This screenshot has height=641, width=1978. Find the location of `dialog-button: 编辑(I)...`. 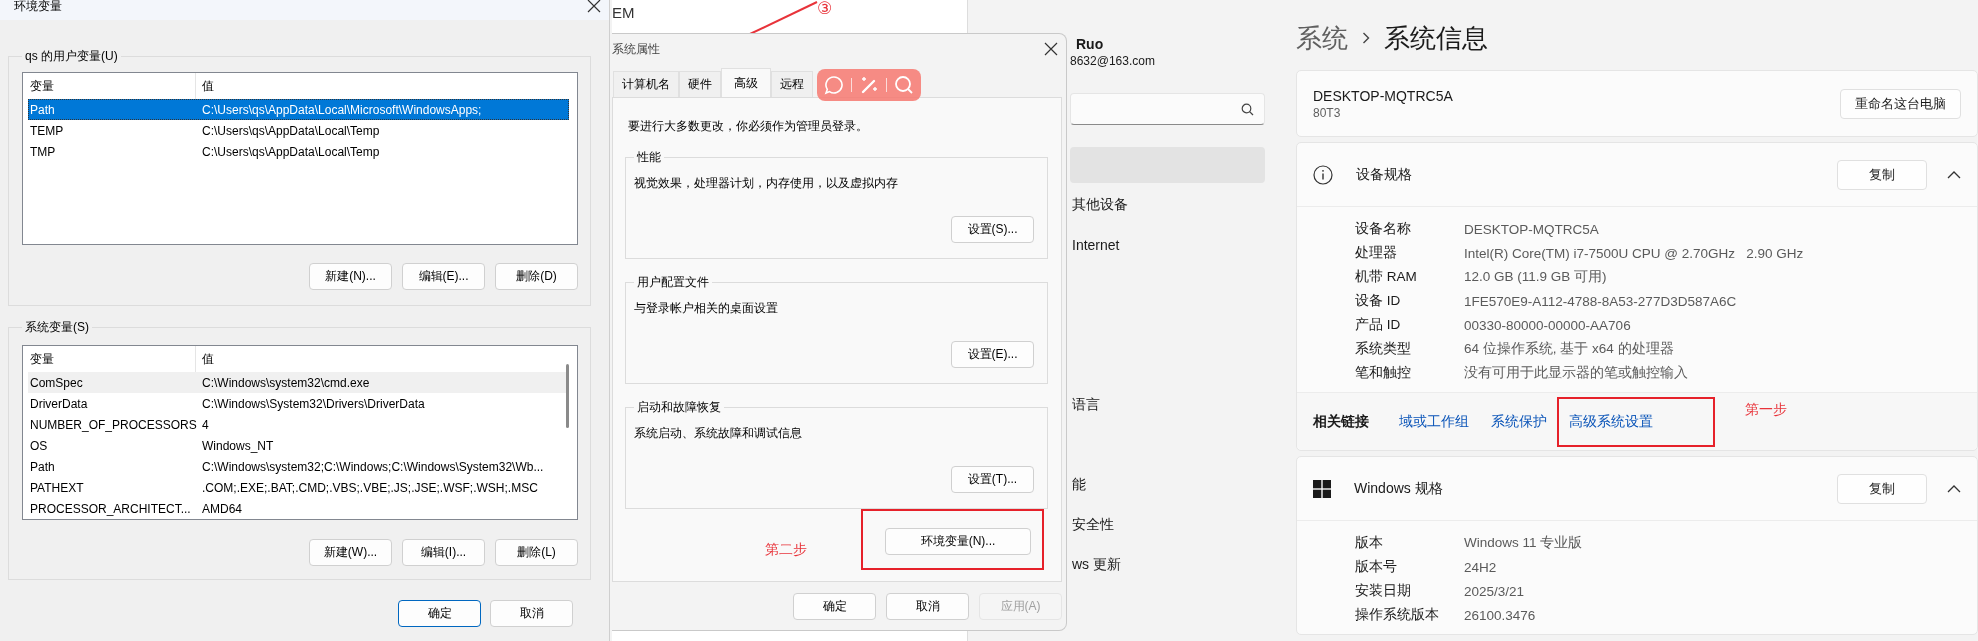

dialog-button: 编辑(I)... is located at coordinates (443, 552).